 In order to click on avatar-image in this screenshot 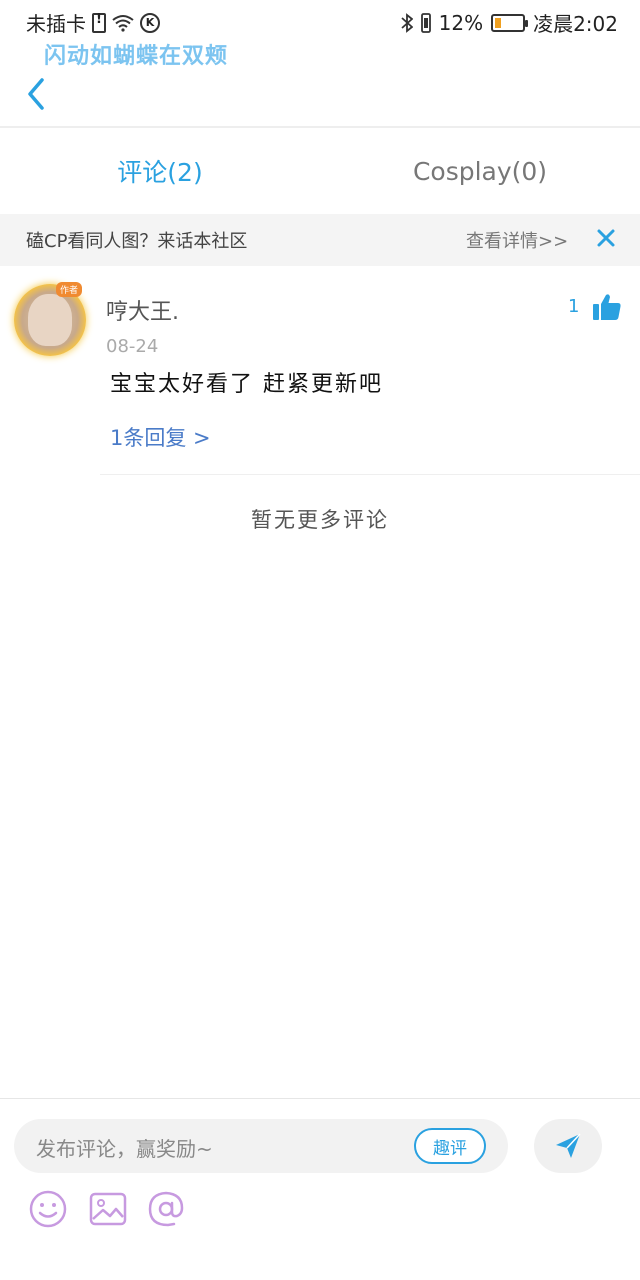, I will do `click(50, 320)`.